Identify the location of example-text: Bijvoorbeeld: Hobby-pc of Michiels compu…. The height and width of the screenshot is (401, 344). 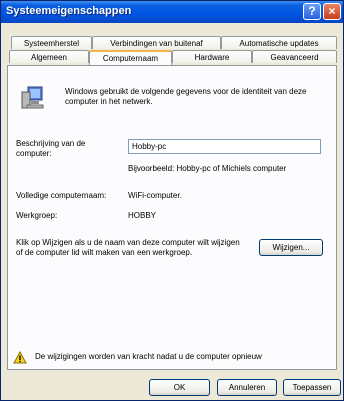
(207, 168).